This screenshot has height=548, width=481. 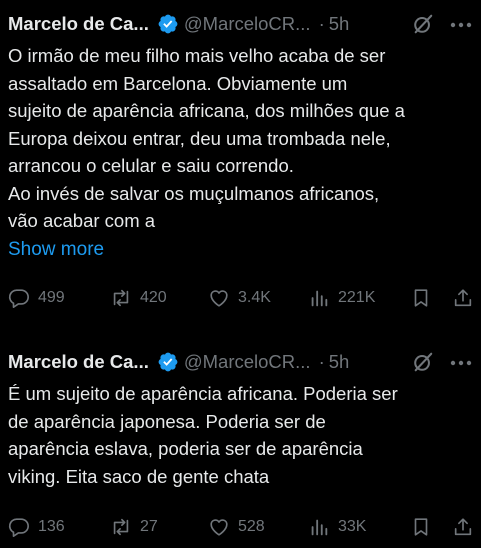 What do you see at coordinates (240, 250) in the screenshot?
I see `show-more-link: Show more` at bounding box center [240, 250].